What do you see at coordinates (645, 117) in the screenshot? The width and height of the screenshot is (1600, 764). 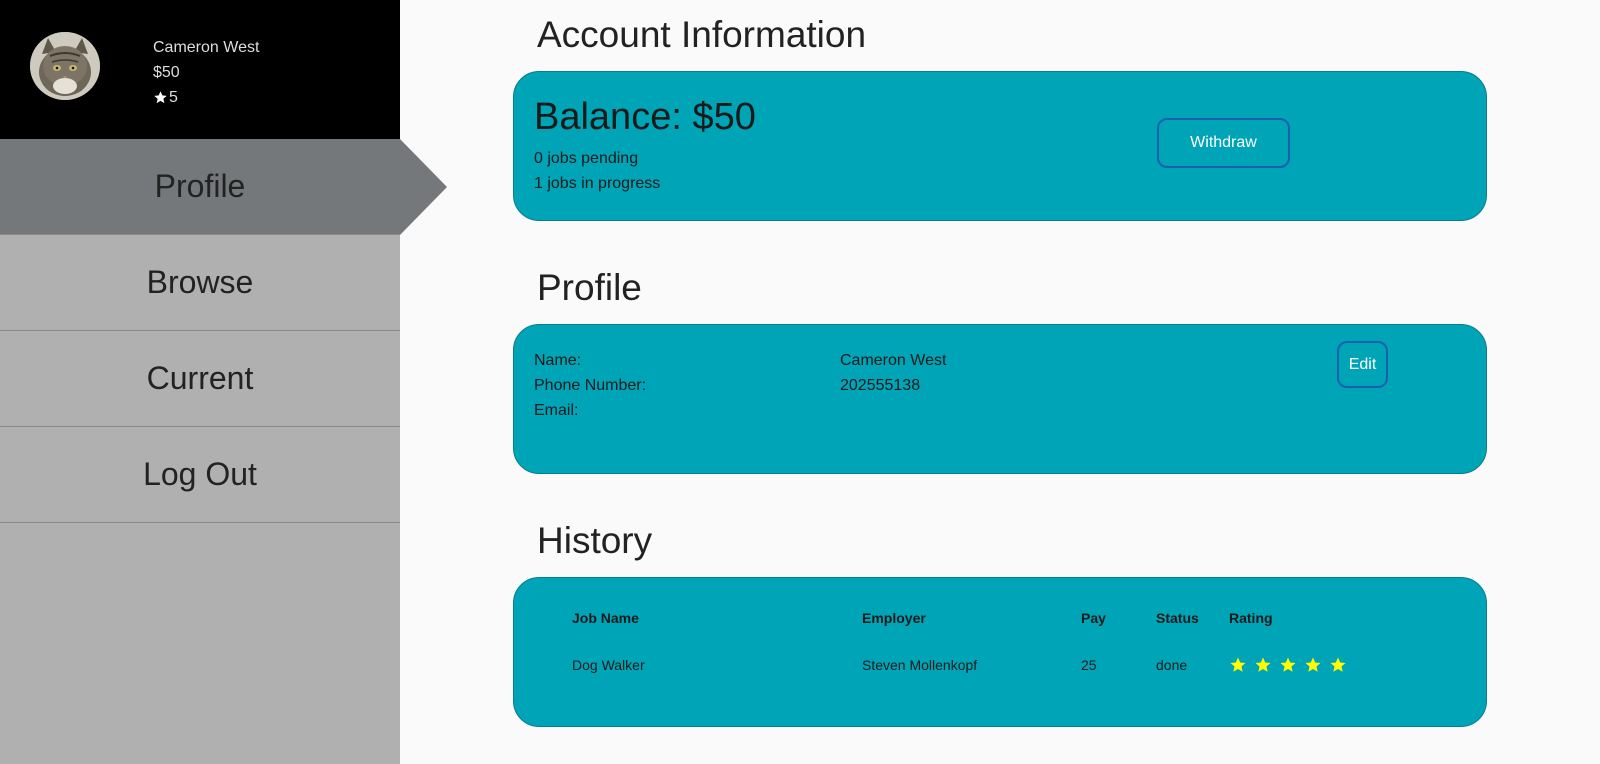 I see `balance-text: Balance: $50` at bounding box center [645, 117].